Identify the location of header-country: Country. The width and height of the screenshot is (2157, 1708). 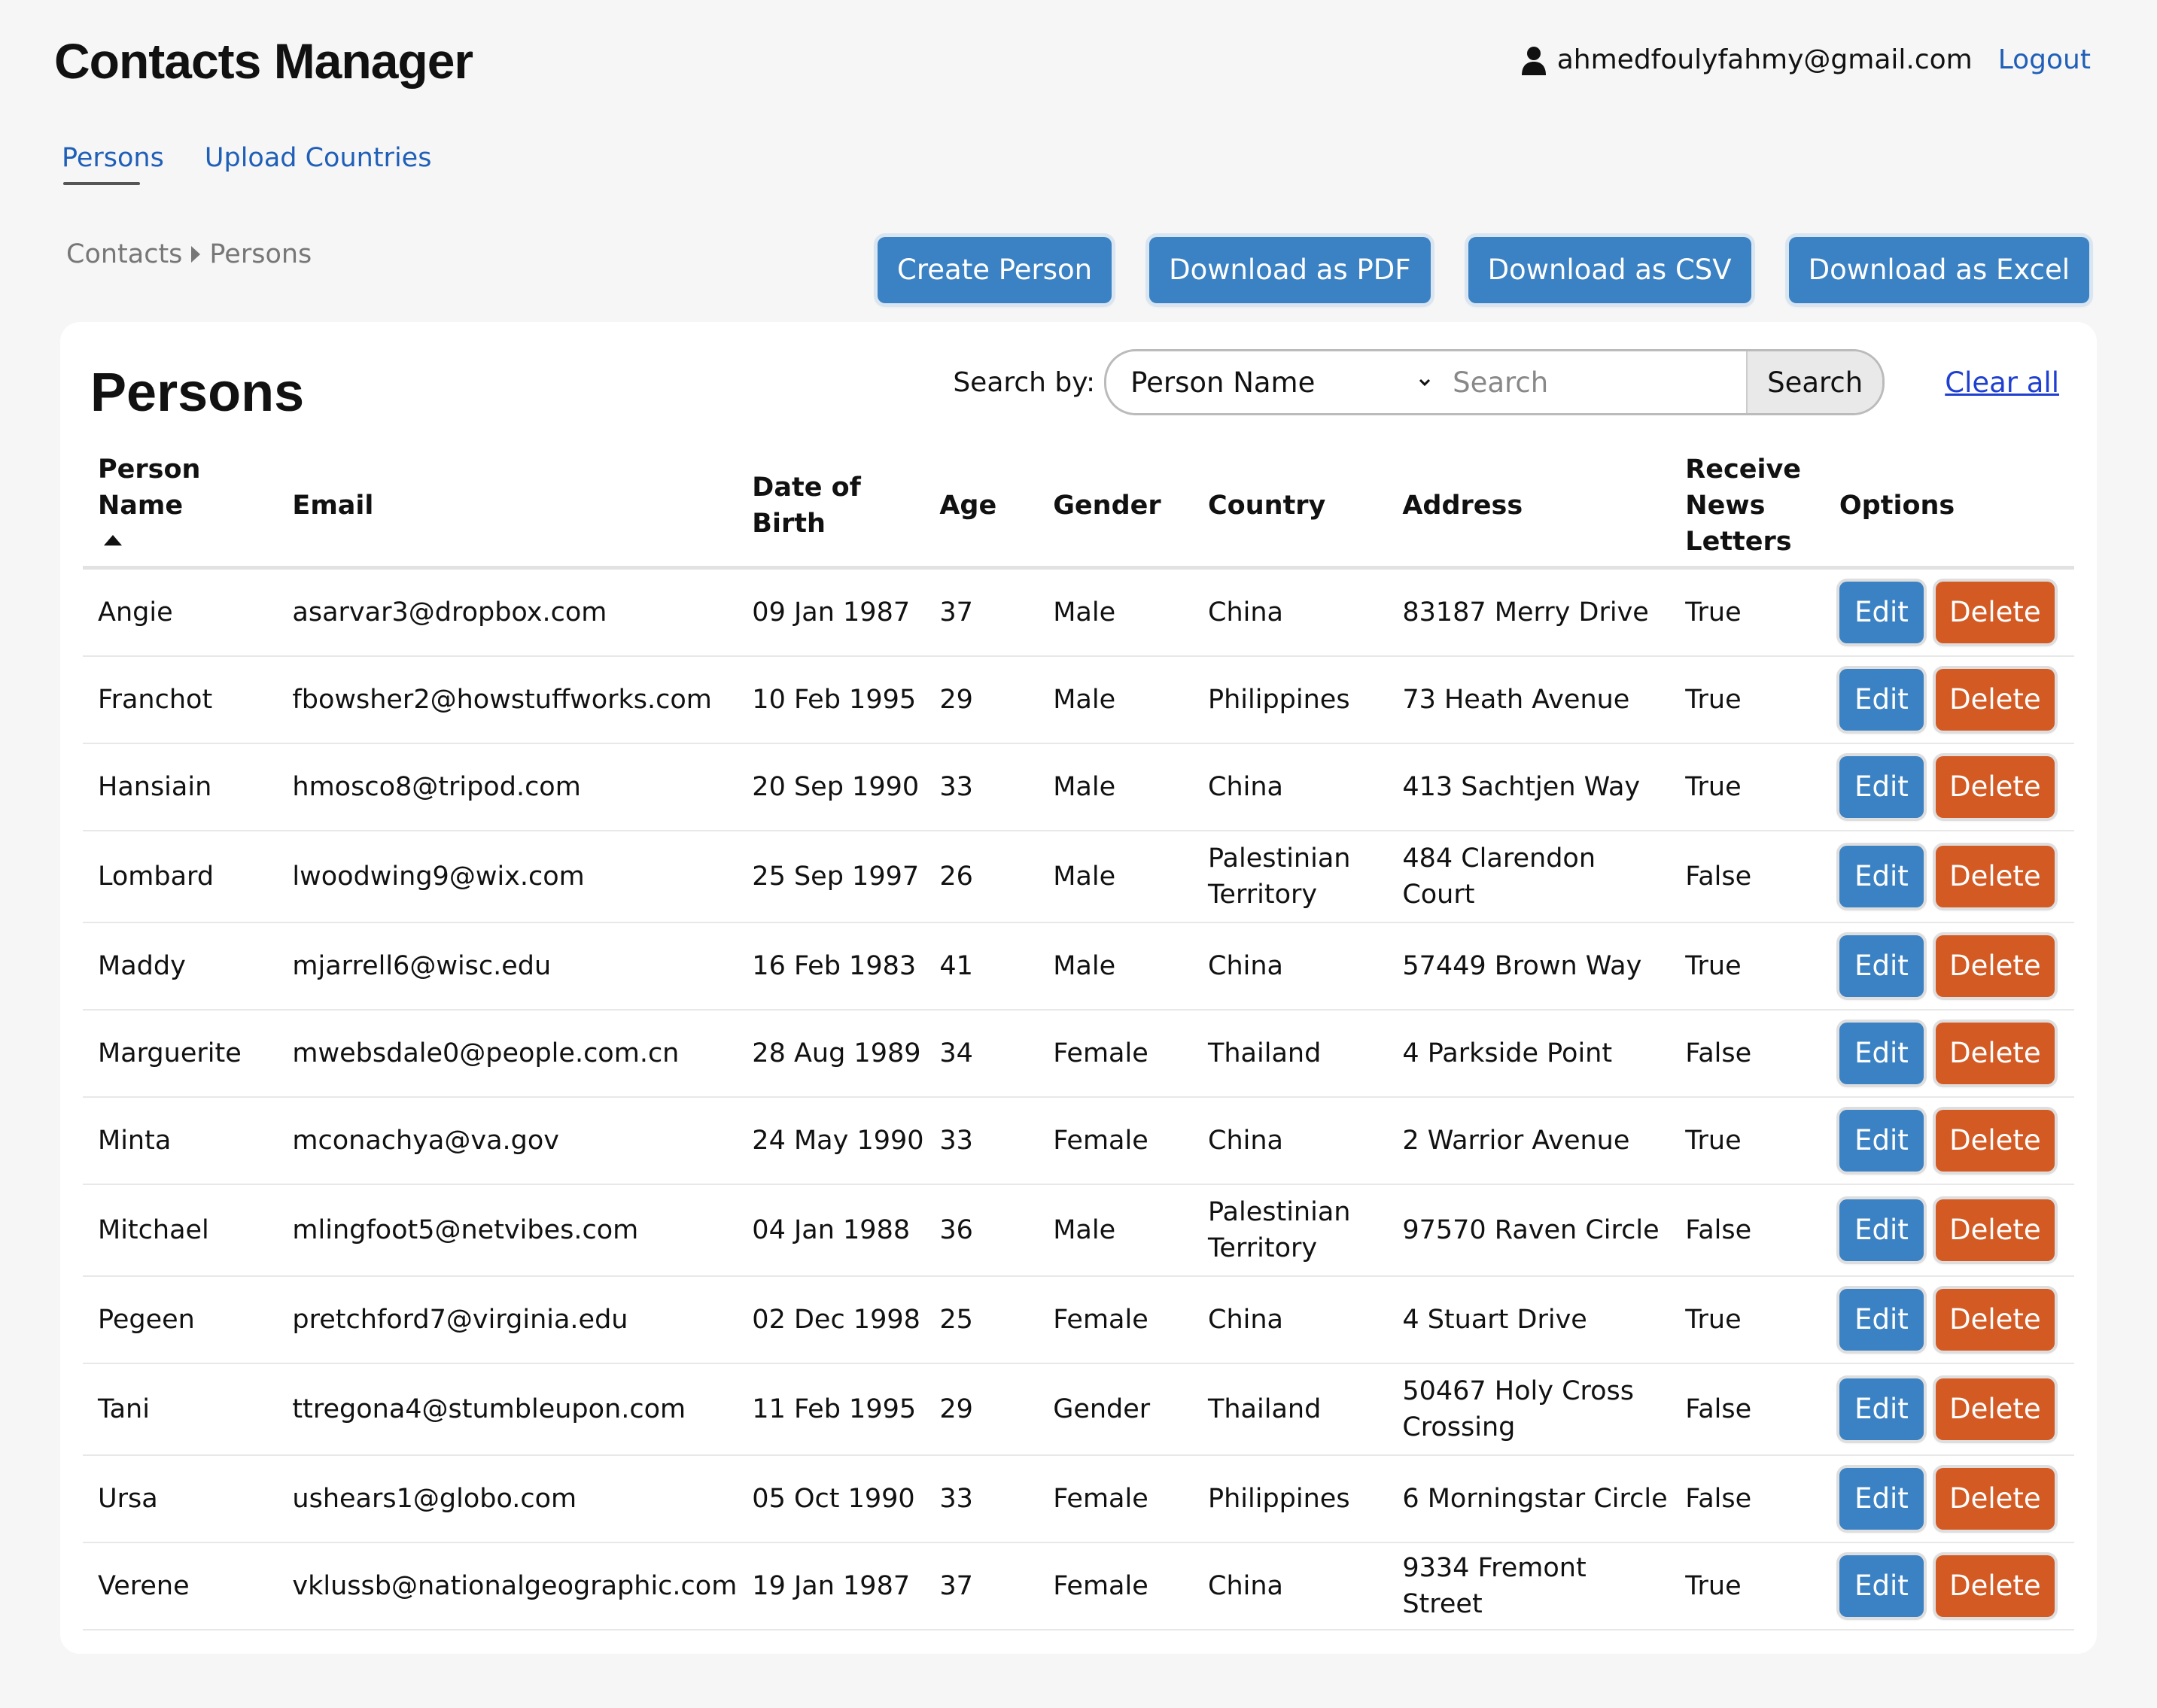
(1290, 507).